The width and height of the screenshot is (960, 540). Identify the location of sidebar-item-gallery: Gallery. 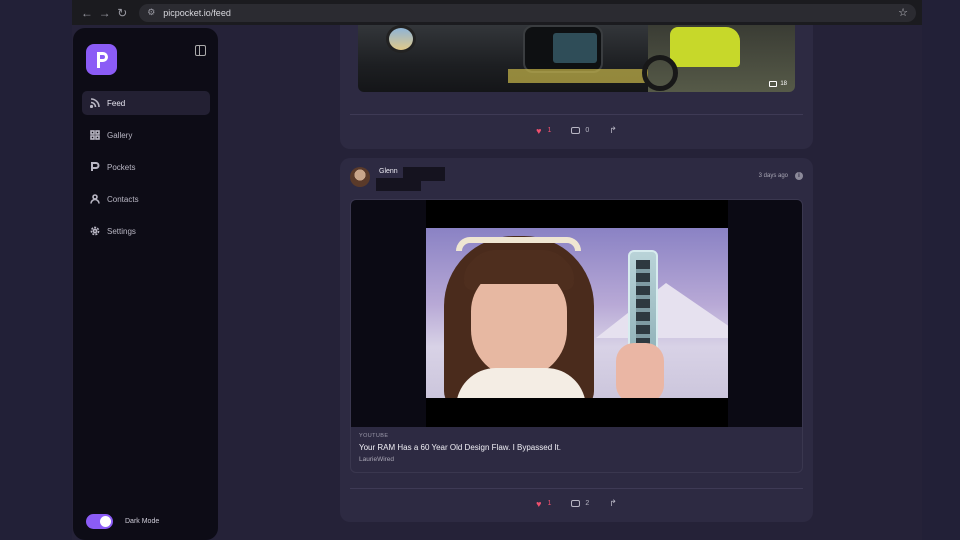
(146, 135).